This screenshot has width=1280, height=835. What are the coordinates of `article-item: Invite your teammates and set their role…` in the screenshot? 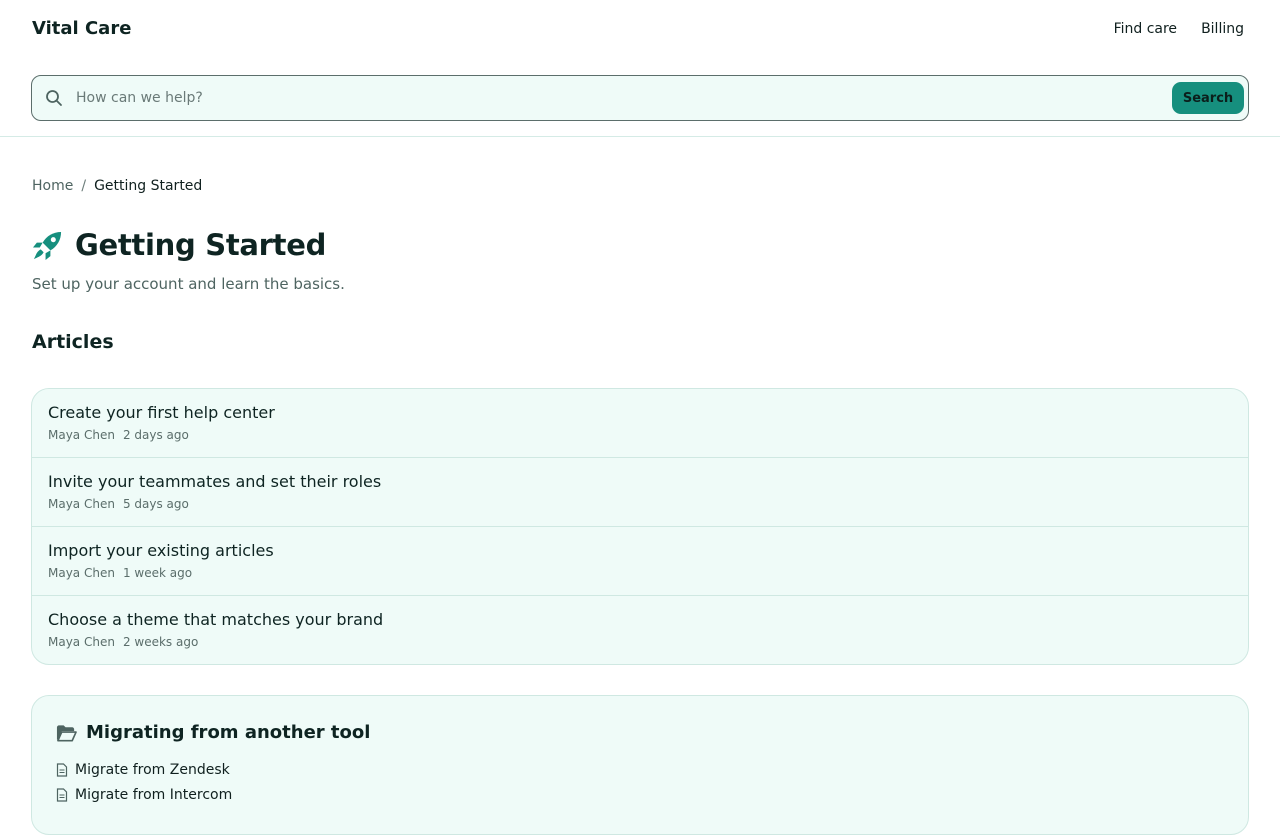 It's located at (640, 492).